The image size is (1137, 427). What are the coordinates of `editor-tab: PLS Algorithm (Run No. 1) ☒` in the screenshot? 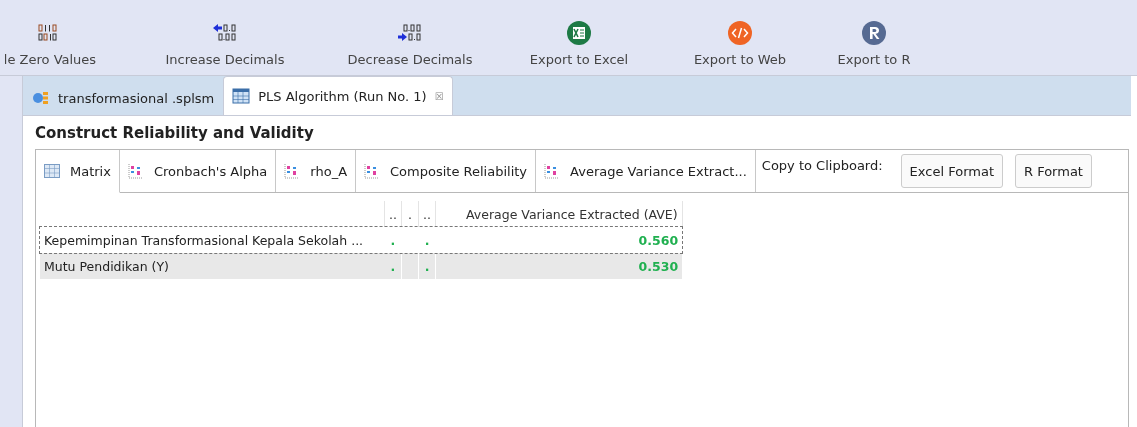 It's located at (338, 95).